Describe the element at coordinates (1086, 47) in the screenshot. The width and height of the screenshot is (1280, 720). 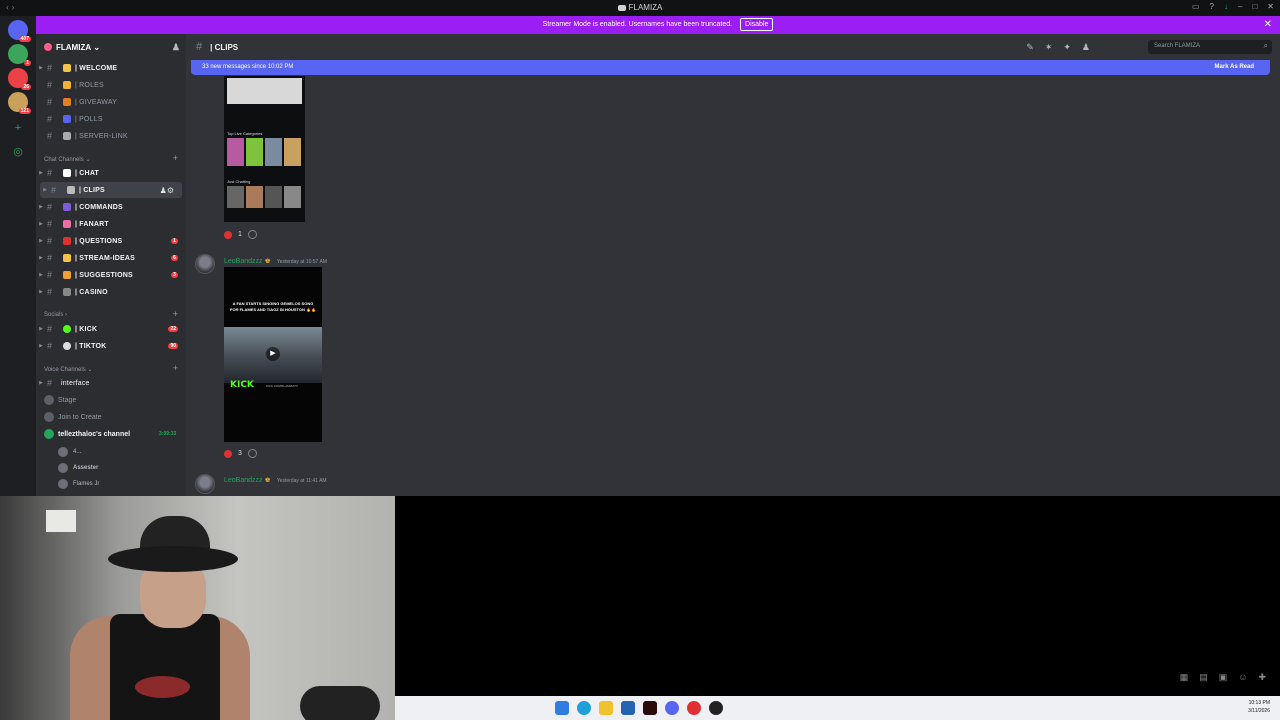
I see `member-list-icon: ♟` at that location.